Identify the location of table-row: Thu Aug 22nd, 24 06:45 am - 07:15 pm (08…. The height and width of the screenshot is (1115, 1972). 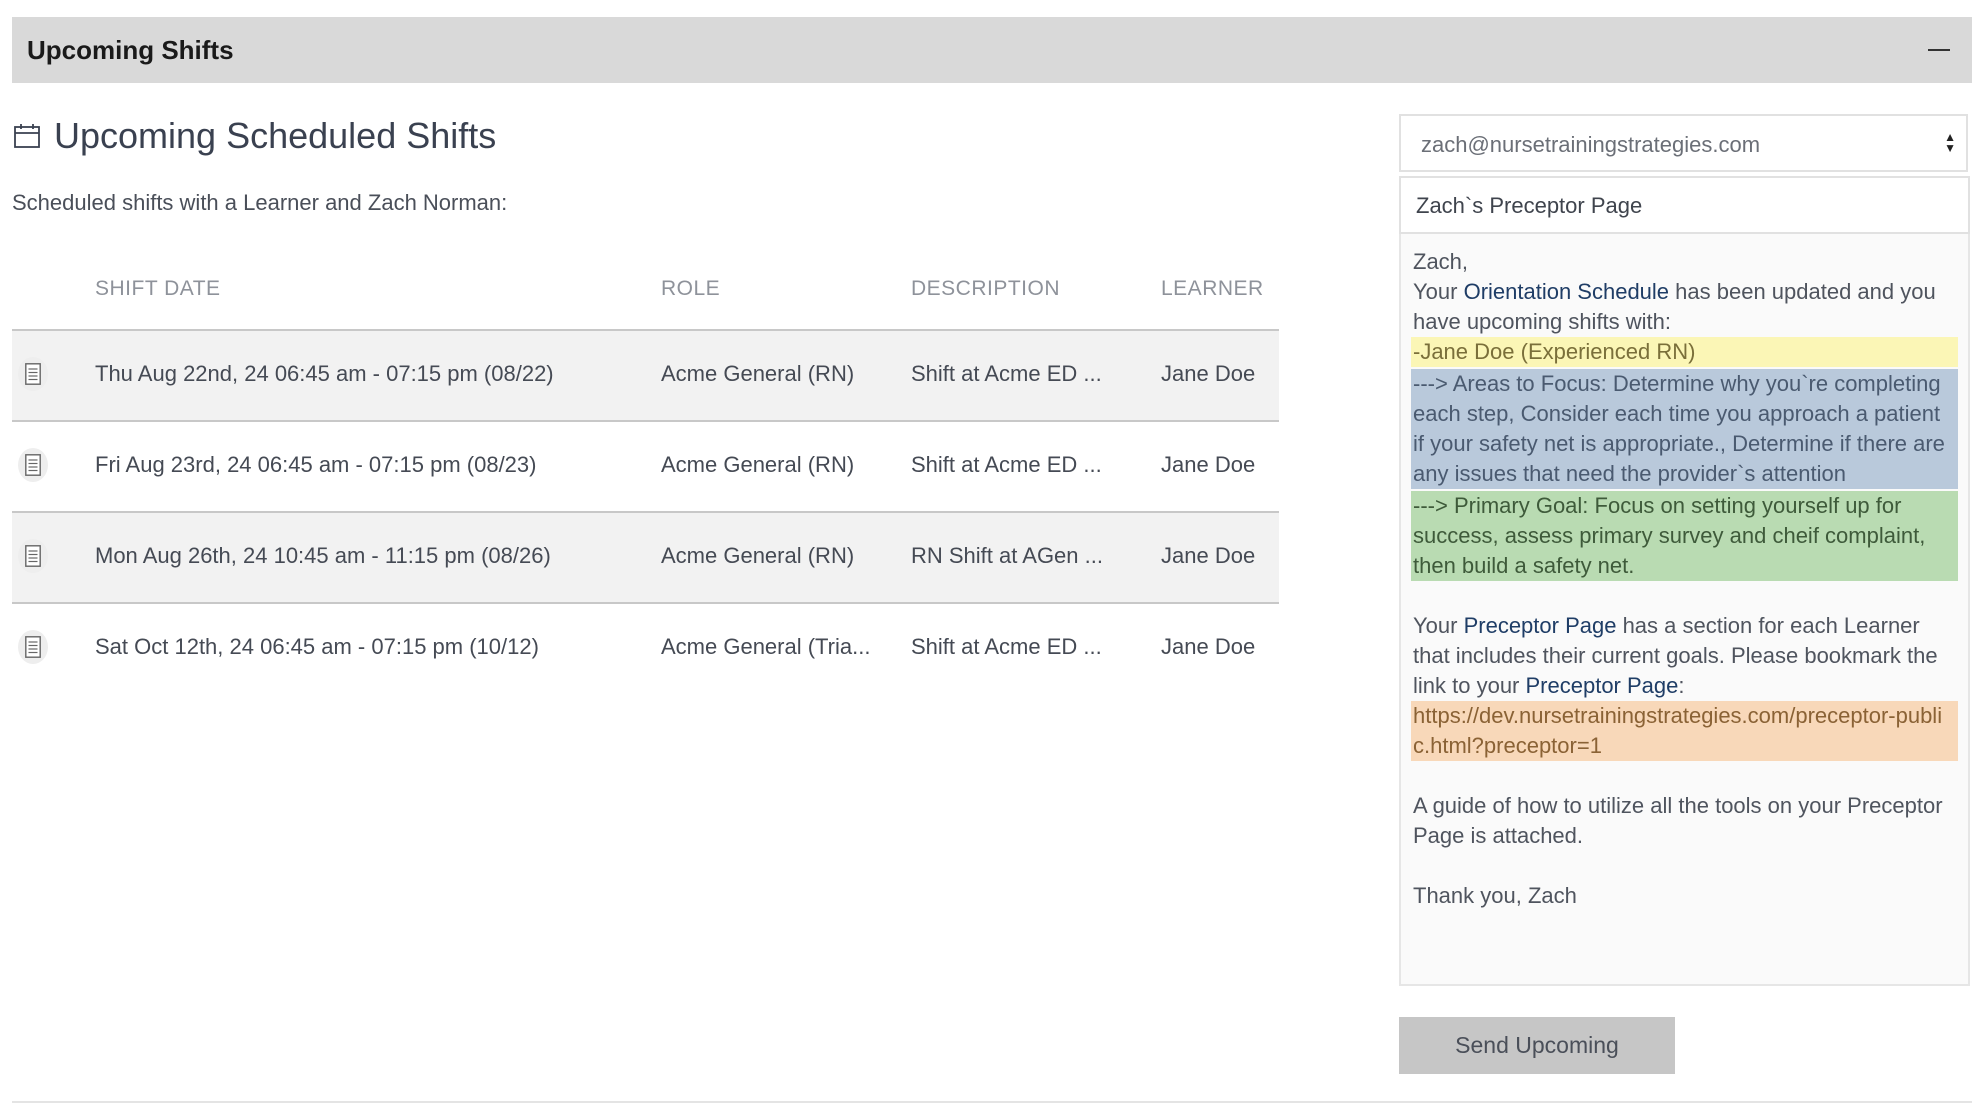
(645, 376).